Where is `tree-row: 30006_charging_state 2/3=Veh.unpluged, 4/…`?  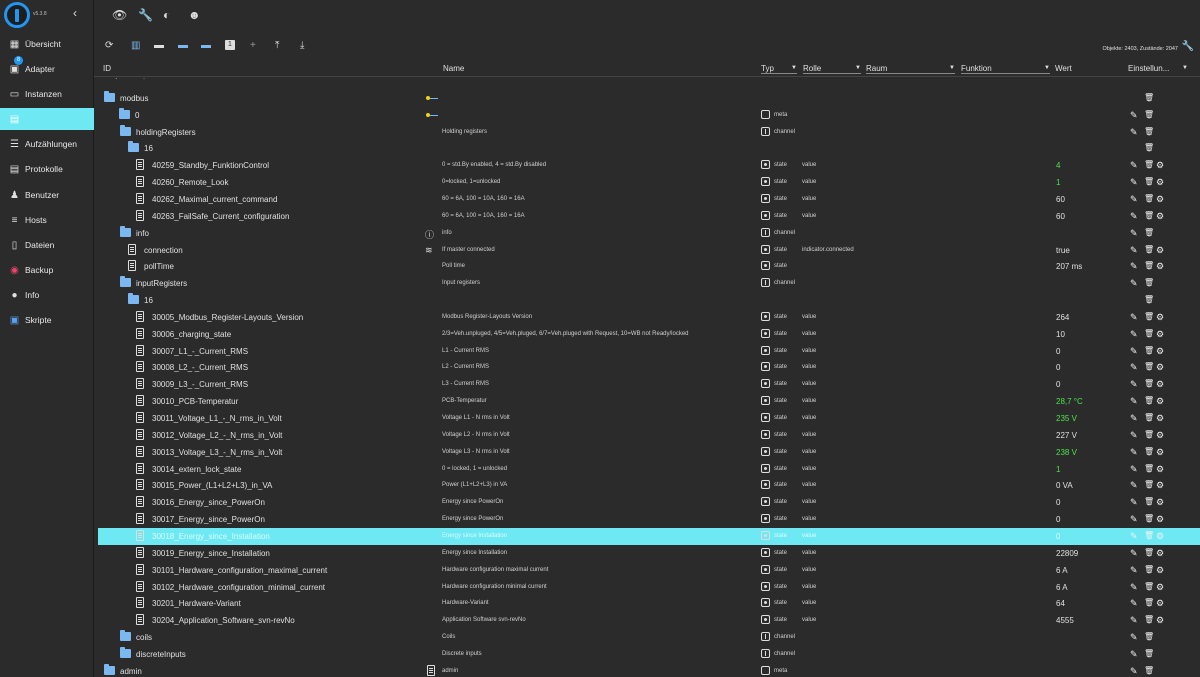
tree-row: 30006_charging_state 2/3=Veh.unpluged, 4/… is located at coordinates (649, 334).